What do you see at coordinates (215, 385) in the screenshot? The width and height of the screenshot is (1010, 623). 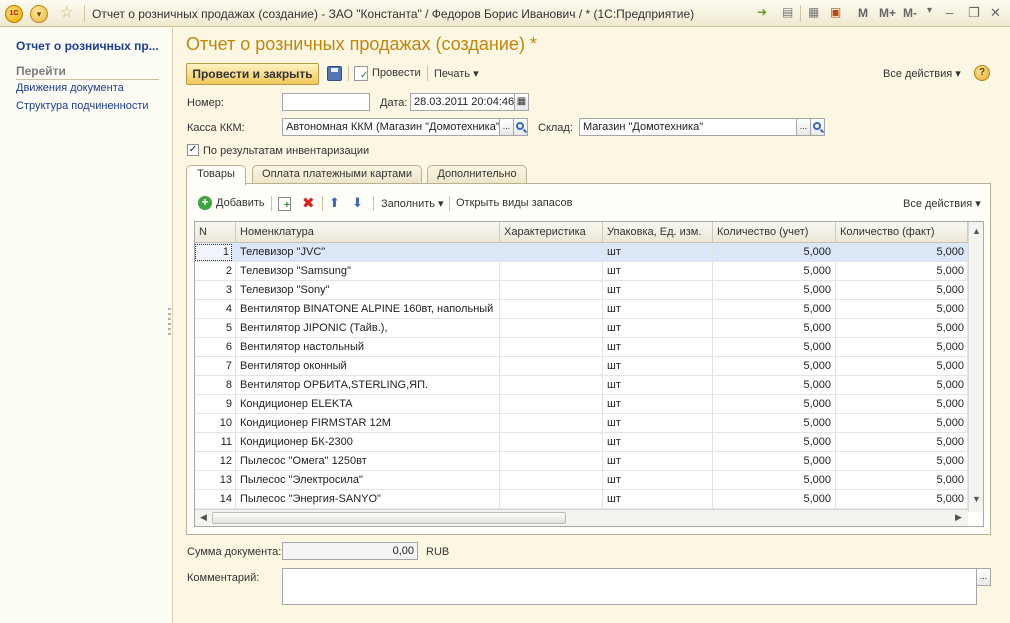 I see `table-cell-n: 8` at bounding box center [215, 385].